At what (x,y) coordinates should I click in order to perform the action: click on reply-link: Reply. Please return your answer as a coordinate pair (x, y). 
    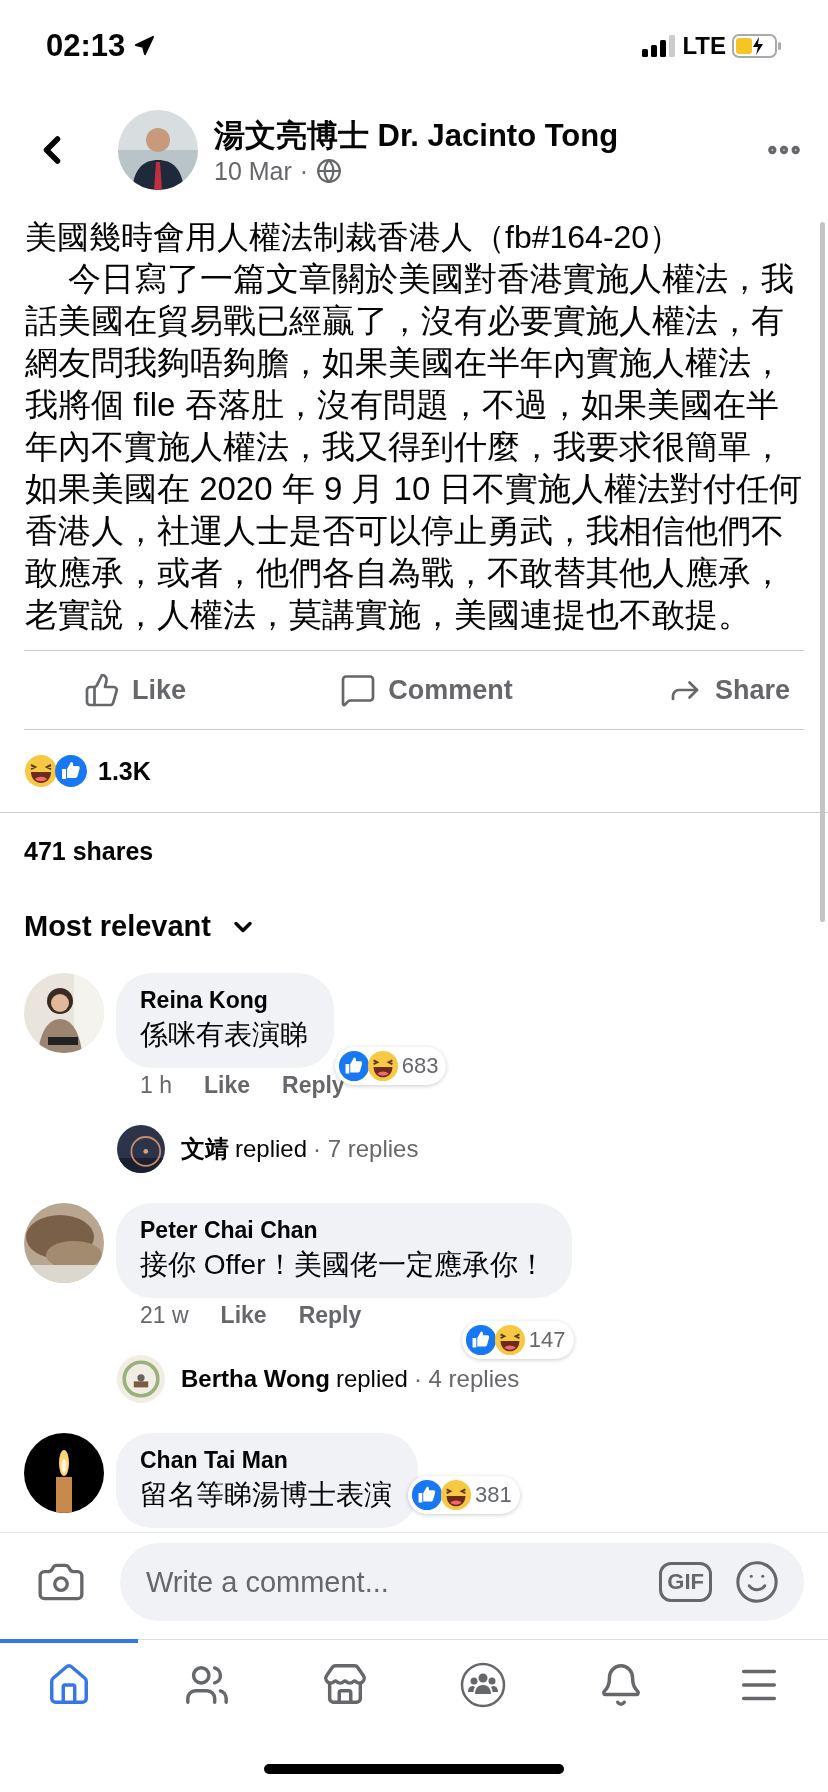
    Looking at the image, I should click on (330, 1315).